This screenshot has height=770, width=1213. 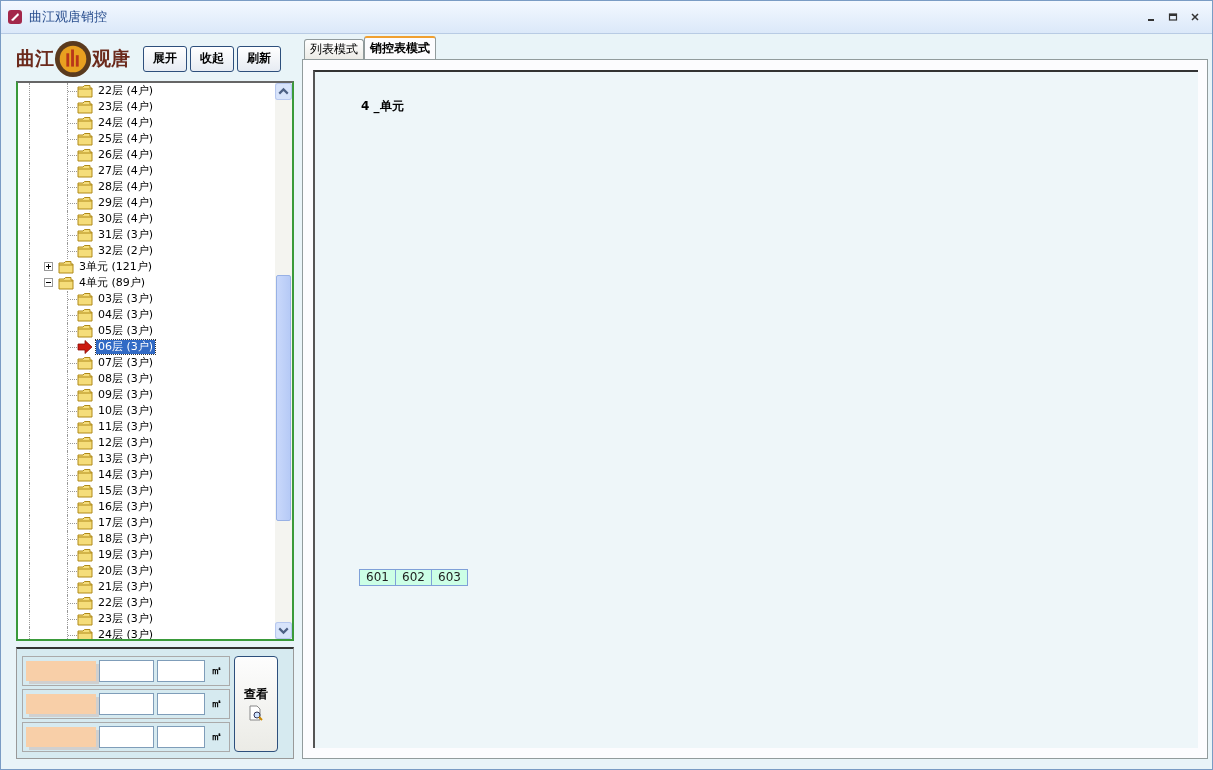 I want to click on tree-item: 11层 (3户), so click(x=126, y=426).